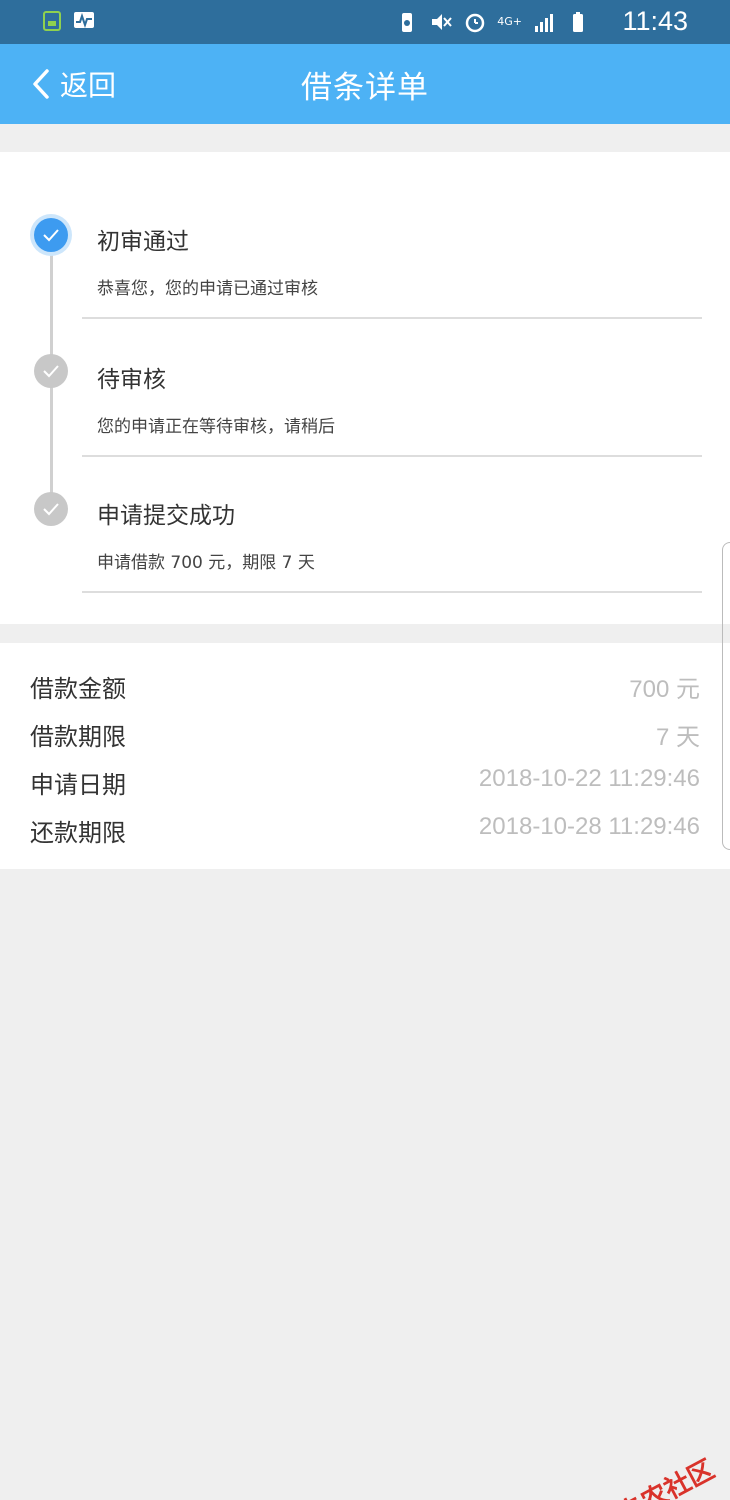 Image resolution: width=730 pixels, height=1500 pixels. What do you see at coordinates (407, 22) in the screenshot?
I see `battery-saver-icon` at bounding box center [407, 22].